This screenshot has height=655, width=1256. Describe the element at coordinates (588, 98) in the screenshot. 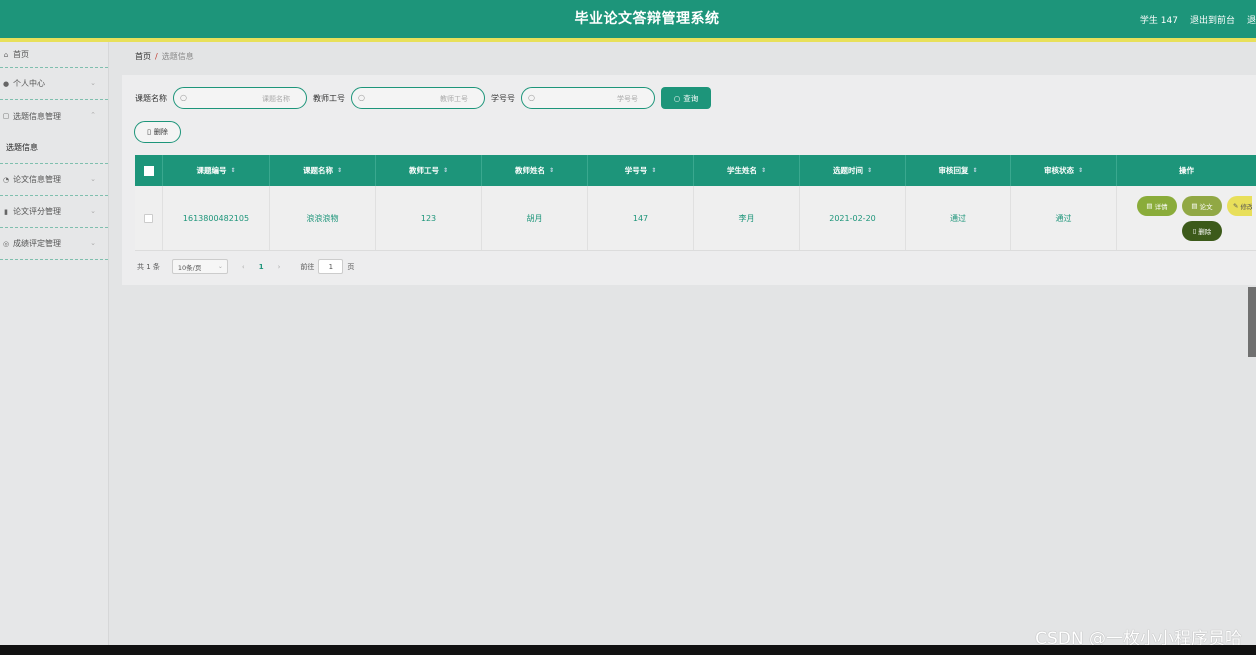

I see `student-id-input: ○ 学号号` at that location.